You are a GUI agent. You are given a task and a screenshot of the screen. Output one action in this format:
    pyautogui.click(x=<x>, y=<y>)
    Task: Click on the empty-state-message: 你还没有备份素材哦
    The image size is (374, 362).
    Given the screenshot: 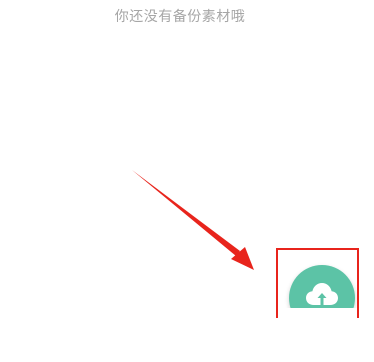 What is the action you would take?
    pyautogui.click(x=180, y=17)
    